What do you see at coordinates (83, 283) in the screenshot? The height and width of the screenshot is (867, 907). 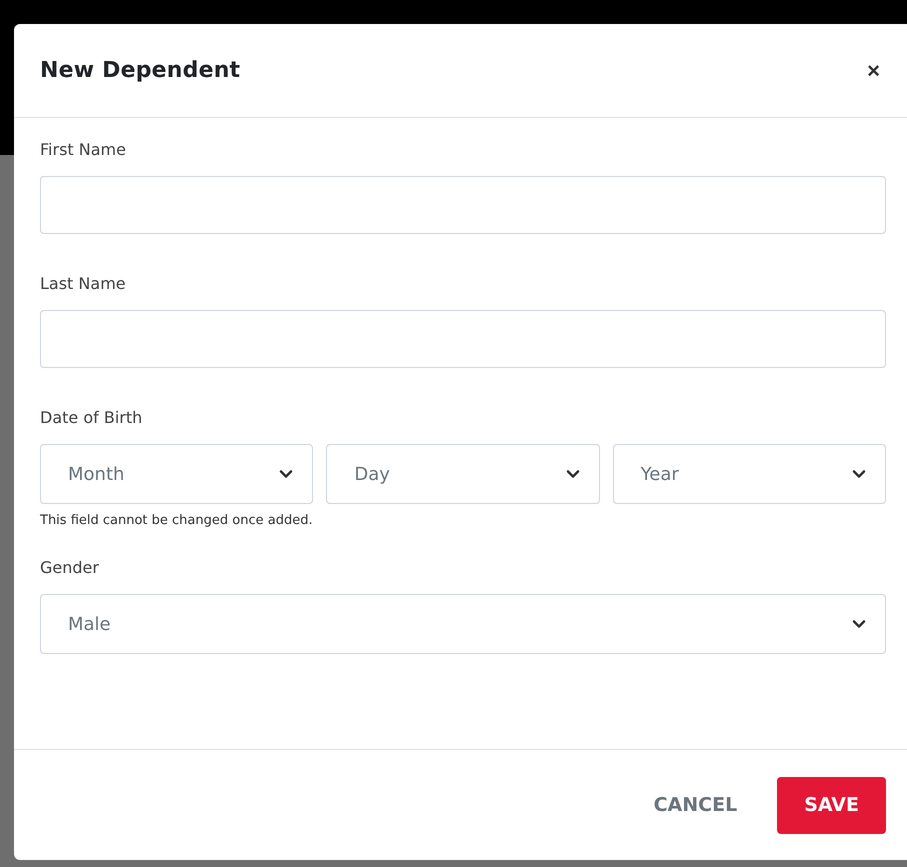 I see `field-label: Last Name` at bounding box center [83, 283].